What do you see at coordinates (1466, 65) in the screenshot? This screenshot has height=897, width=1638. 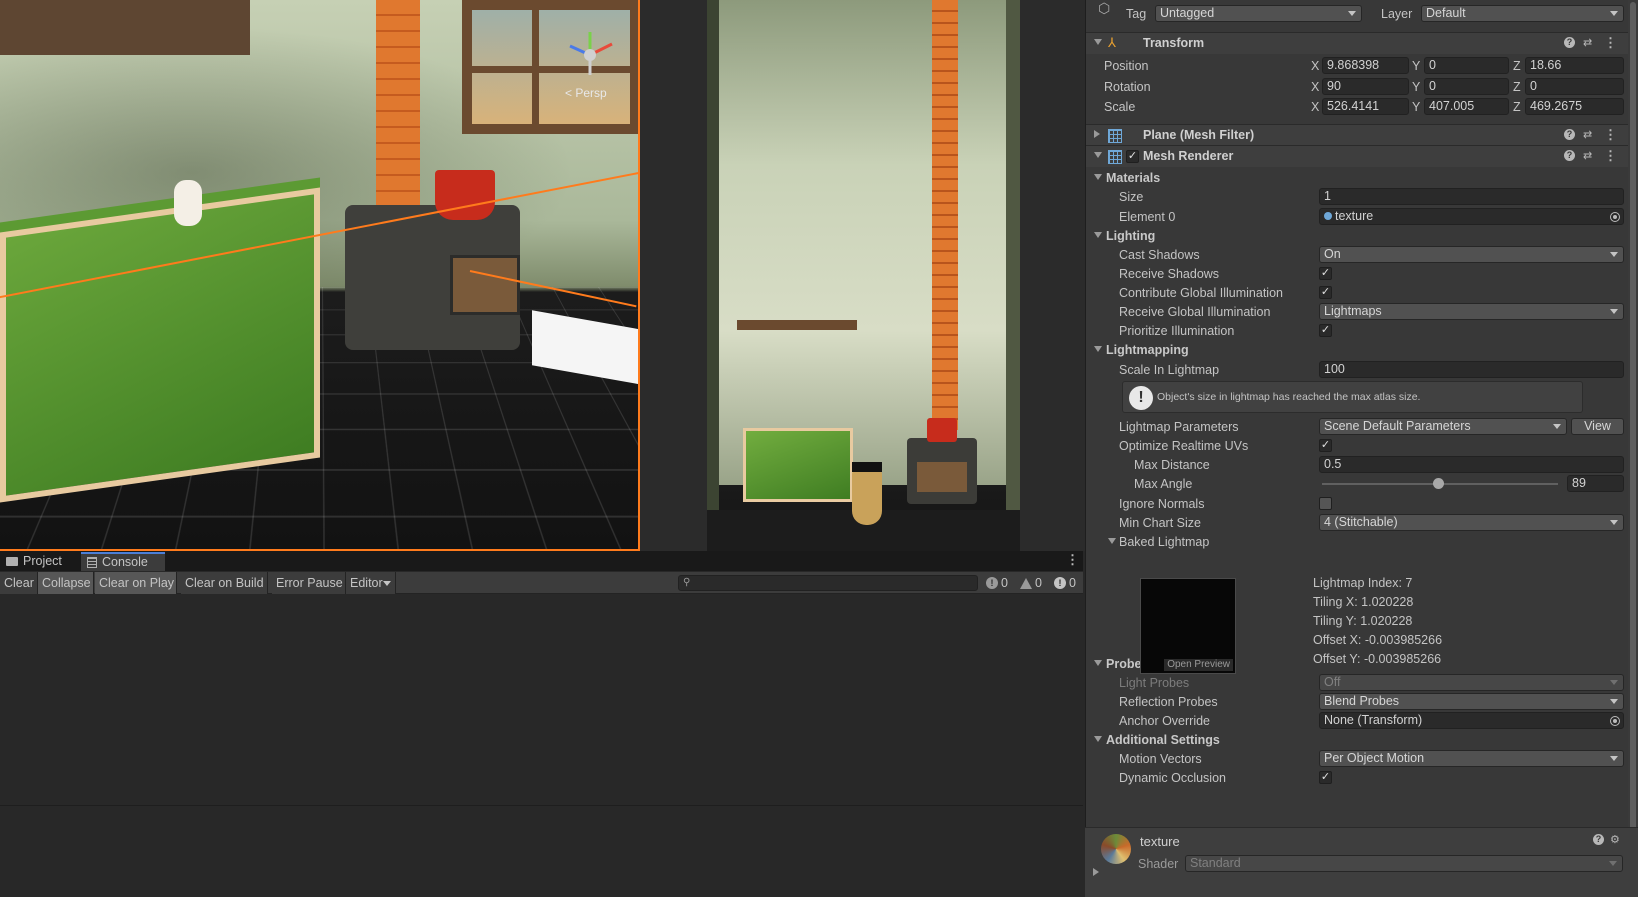 I see `position-y-field: 0` at bounding box center [1466, 65].